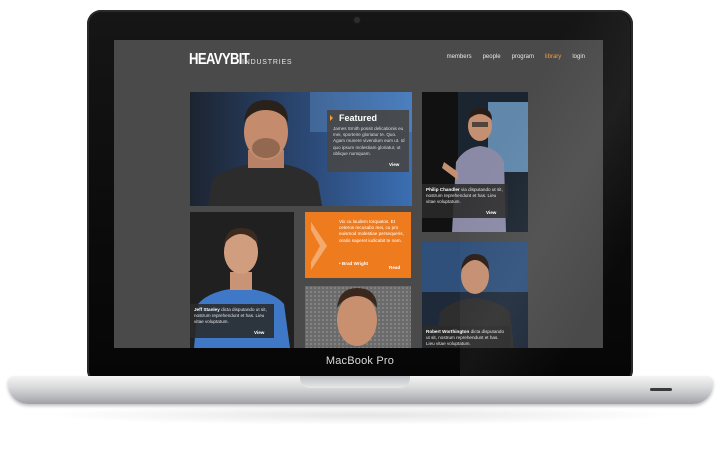 The height and width of the screenshot is (454, 721). I want to click on speaker-name: Philip Chandler, so click(443, 189).